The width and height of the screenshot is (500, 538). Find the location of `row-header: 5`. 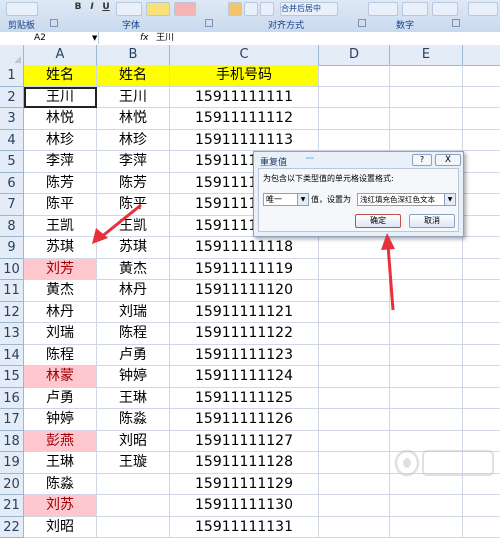

row-header: 5 is located at coordinates (12, 162).